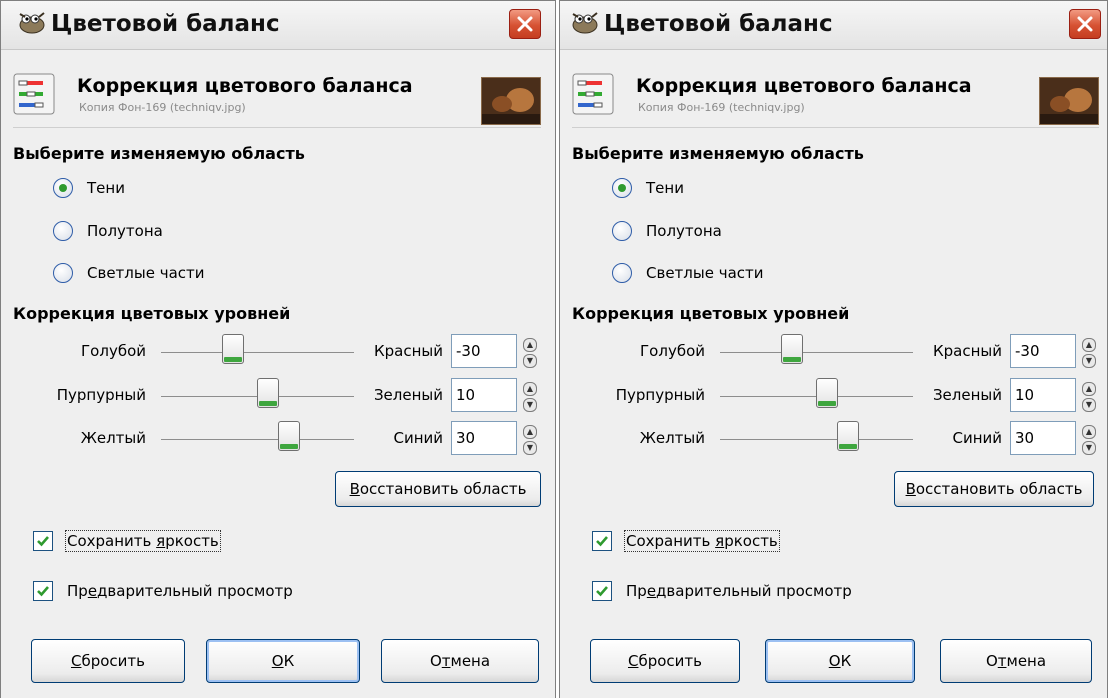  I want to click on header-title: Коррекция цветового баланса, so click(245, 86).